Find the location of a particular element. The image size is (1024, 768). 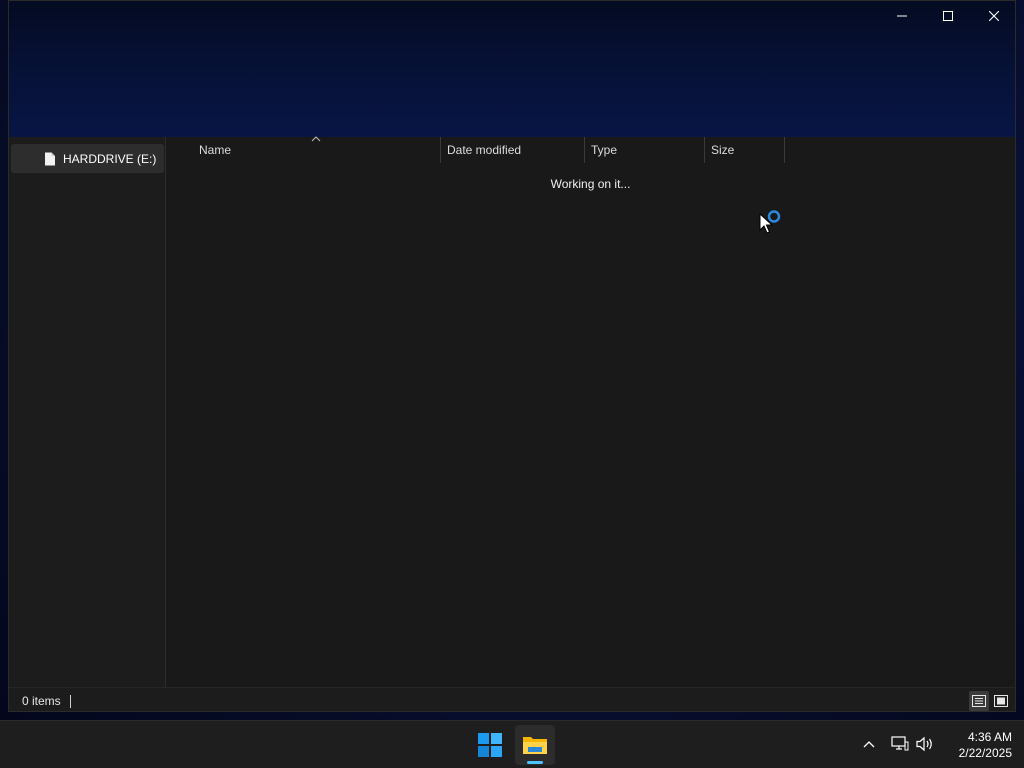

clock-date: 2/22/2025 is located at coordinates (985, 753).